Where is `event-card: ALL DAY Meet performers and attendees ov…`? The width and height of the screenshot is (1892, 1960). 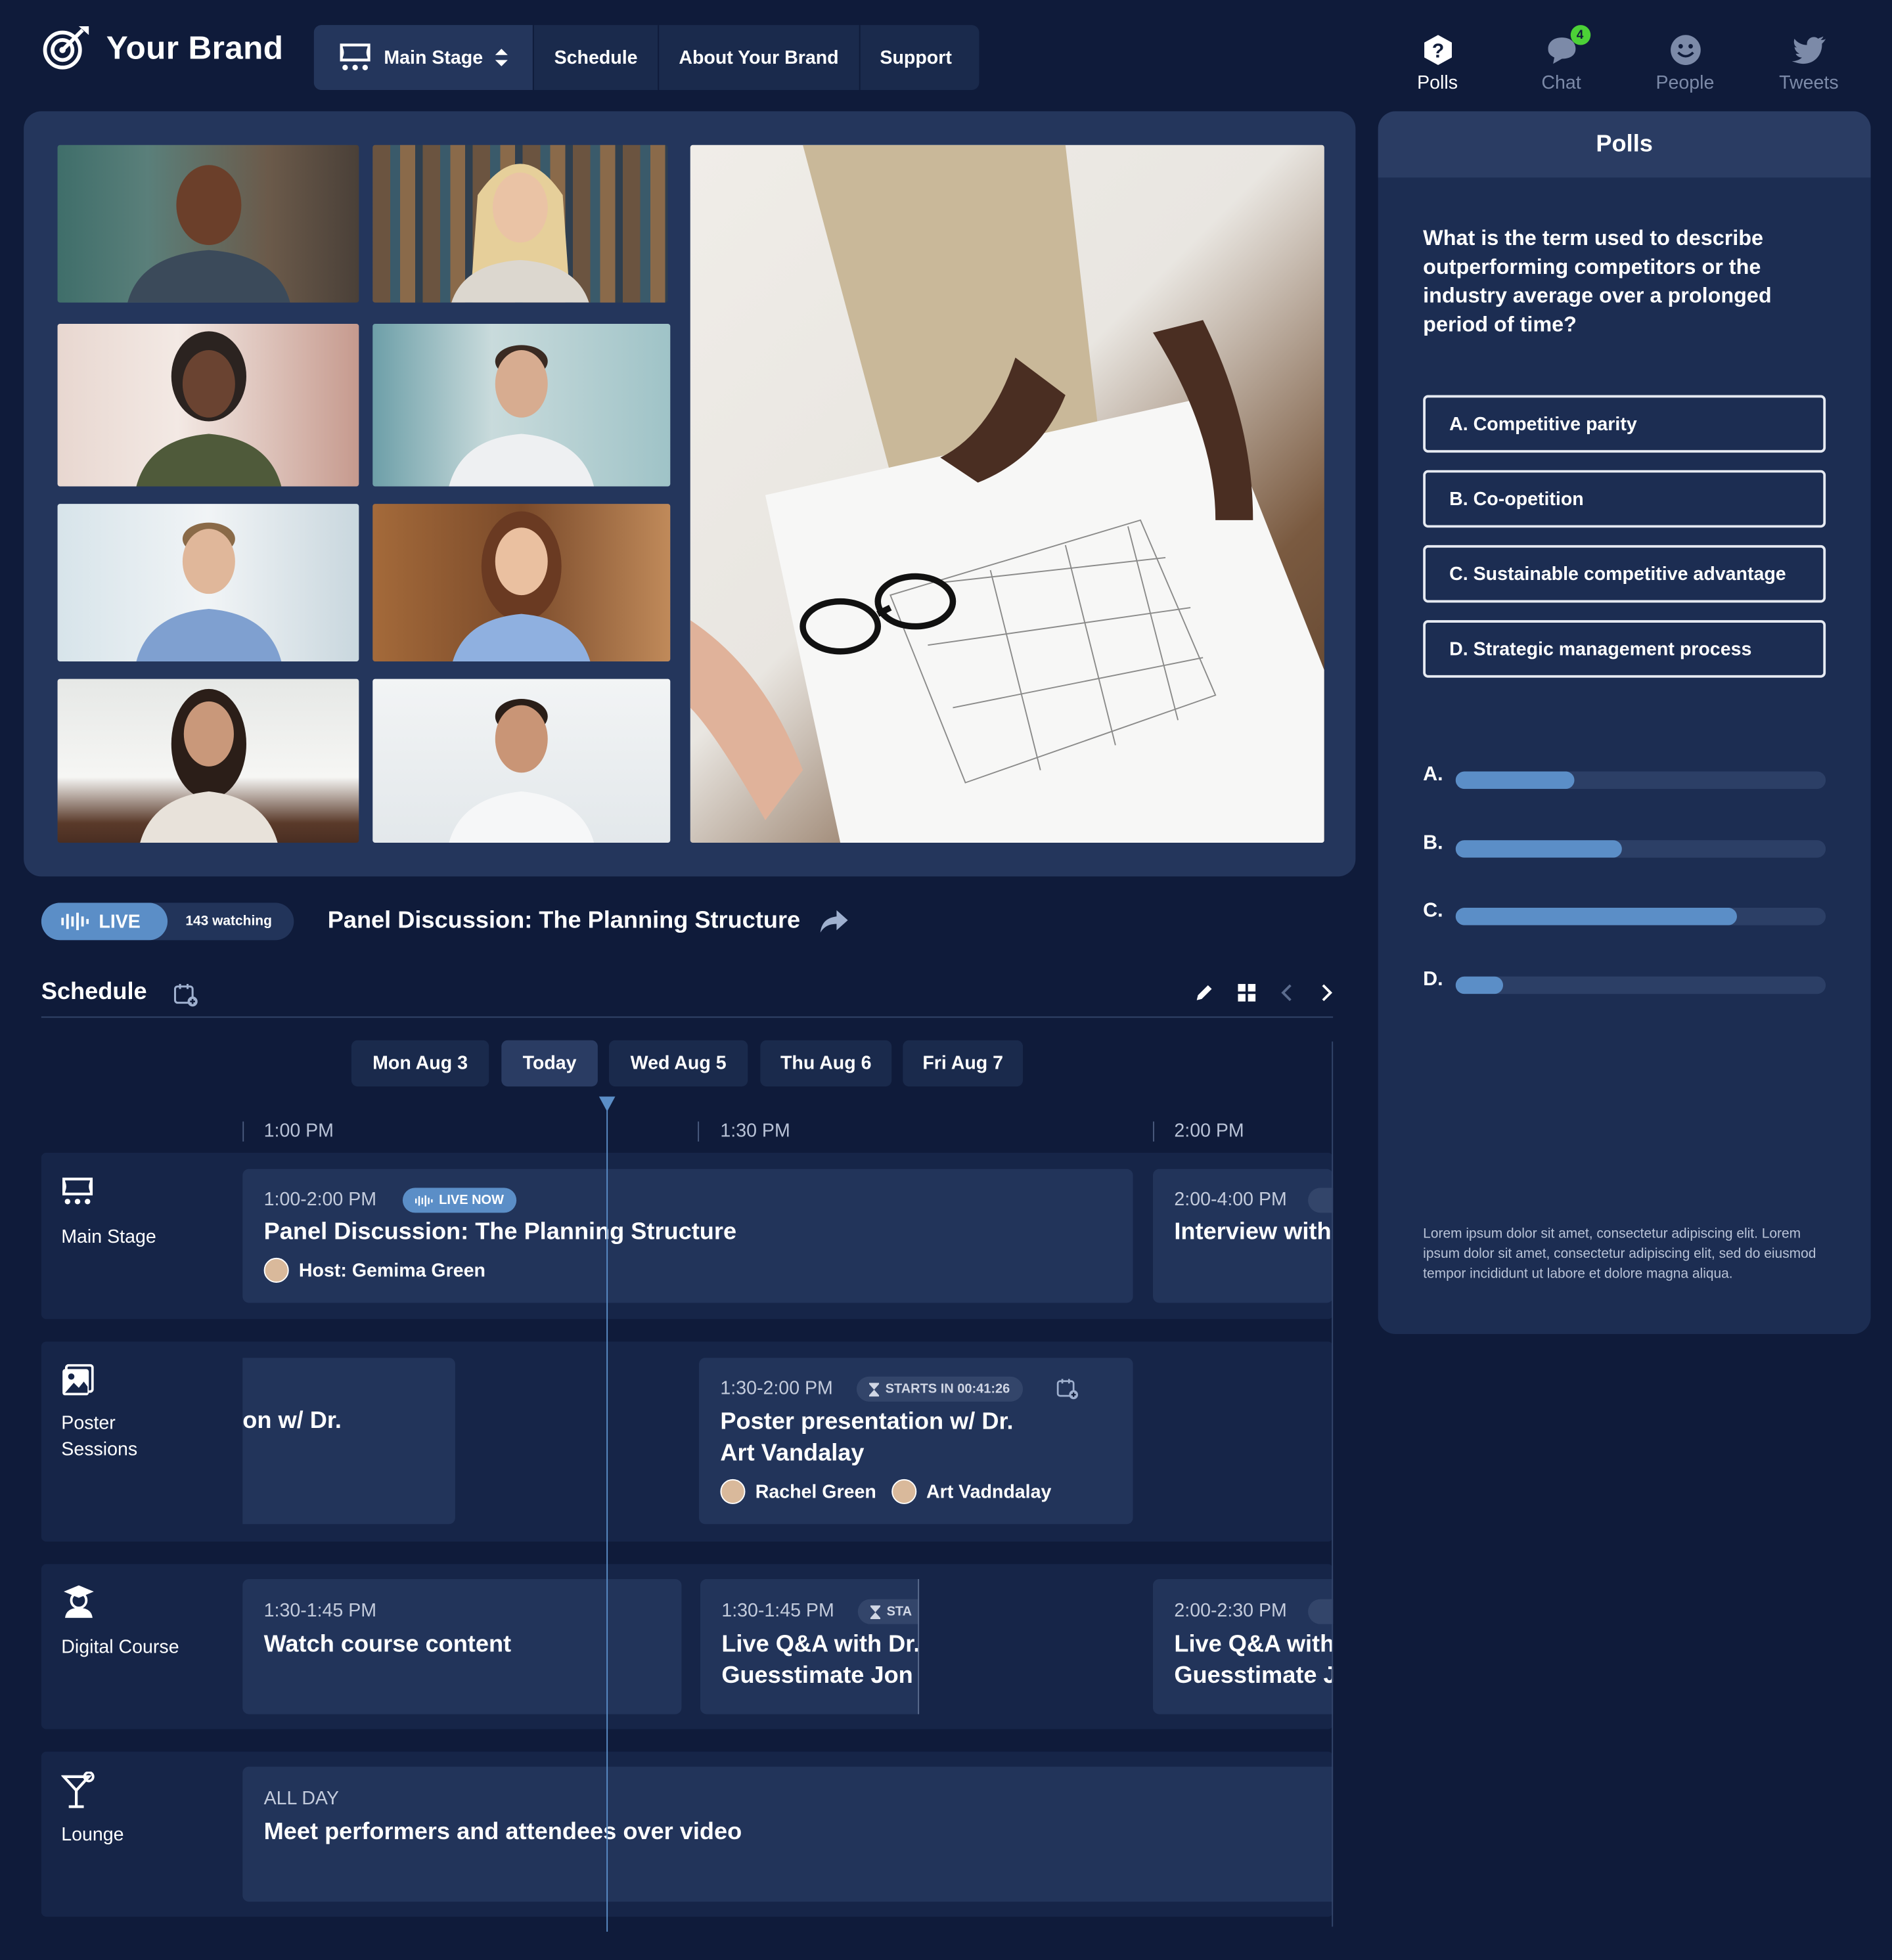
event-card: ALL DAY Meet performers and attendees ov… is located at coordinates (788, 1834).